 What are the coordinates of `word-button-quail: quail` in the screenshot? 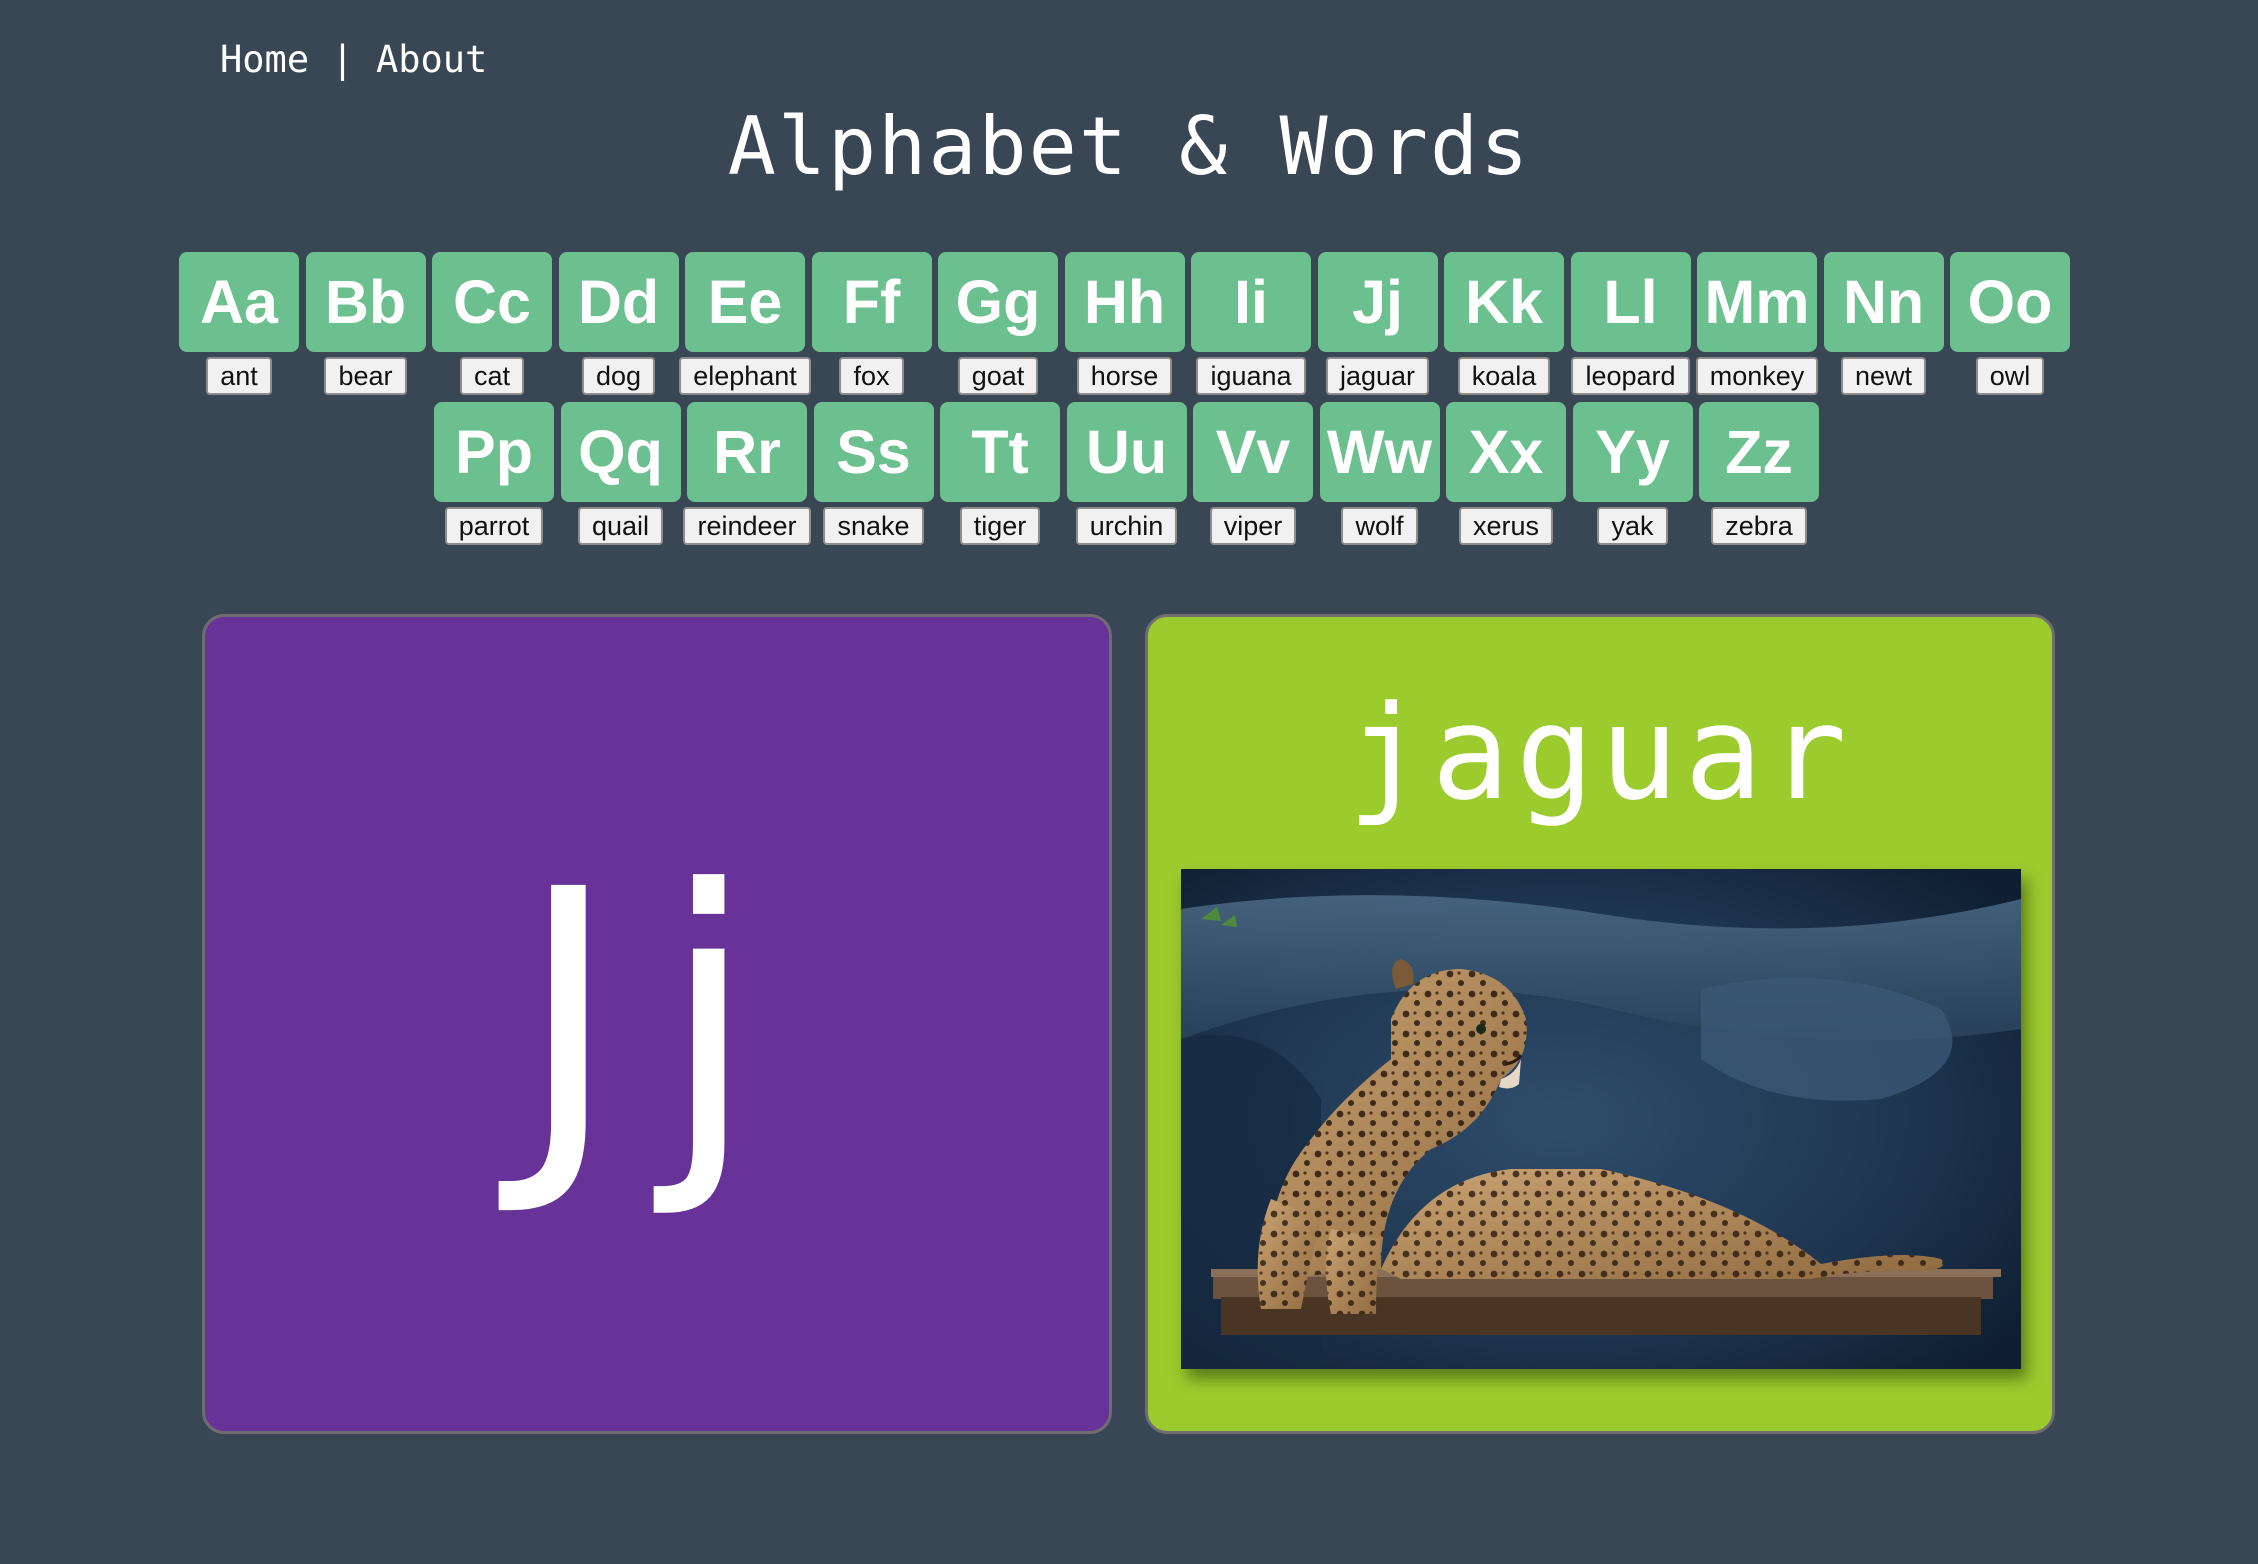 It's located at (620, 526).